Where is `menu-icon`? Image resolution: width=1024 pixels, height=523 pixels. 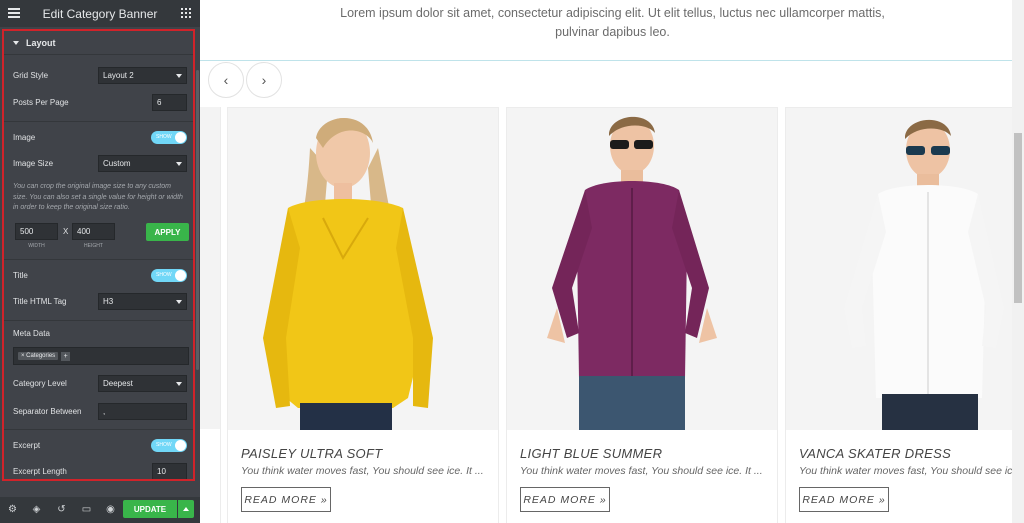
menu-icon is located at coordinates (14, 13).